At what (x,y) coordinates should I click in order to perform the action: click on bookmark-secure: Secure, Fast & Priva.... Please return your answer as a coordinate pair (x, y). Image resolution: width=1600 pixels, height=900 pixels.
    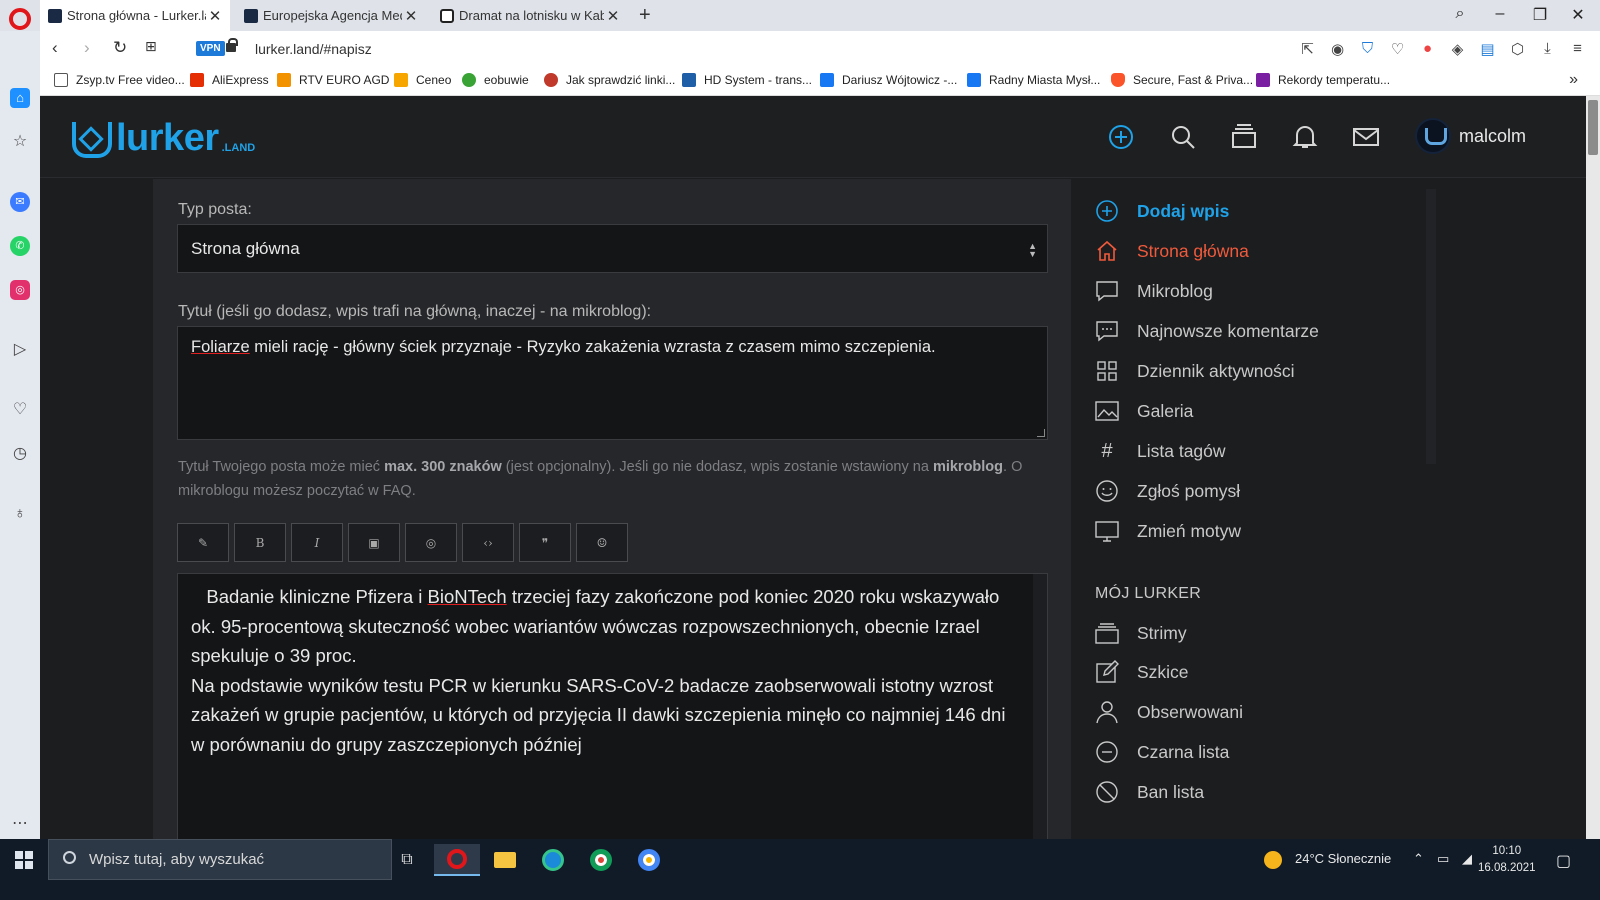
    Looking at the image, I should click on (1182, 80).